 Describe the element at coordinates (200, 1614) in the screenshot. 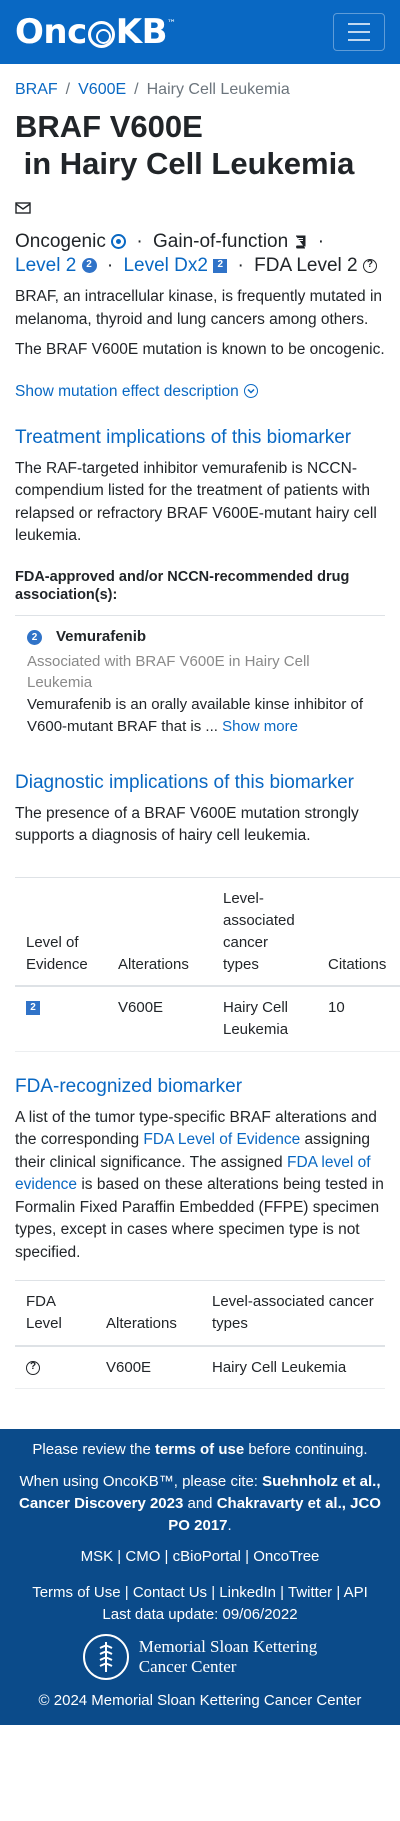

I see `last-update: Last data update: 09/06/2022` at that location.